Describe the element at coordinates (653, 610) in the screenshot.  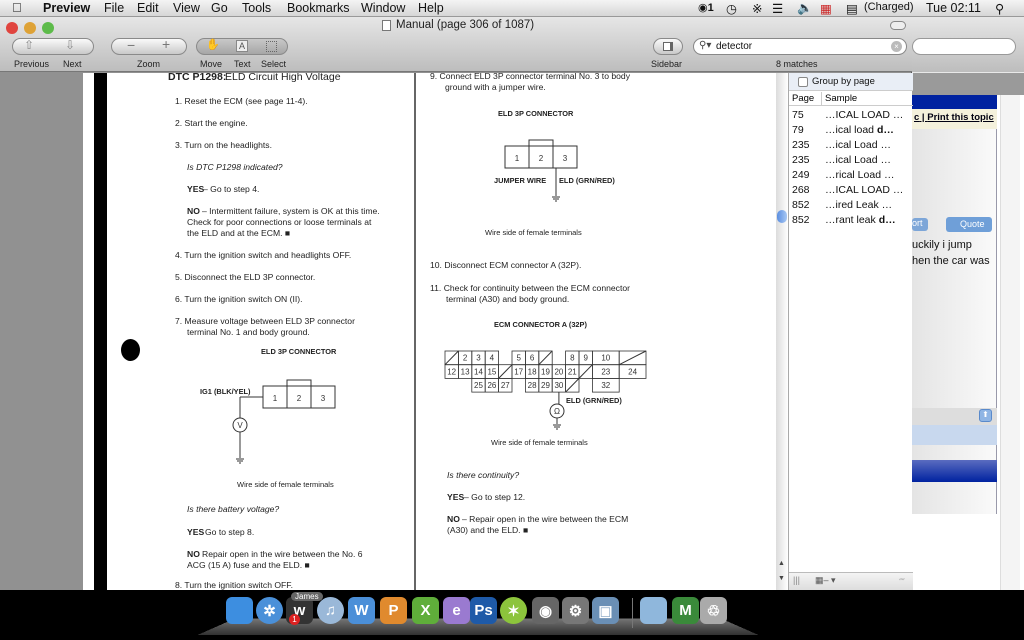
I see `dock-documents-folder-icon` at that location.